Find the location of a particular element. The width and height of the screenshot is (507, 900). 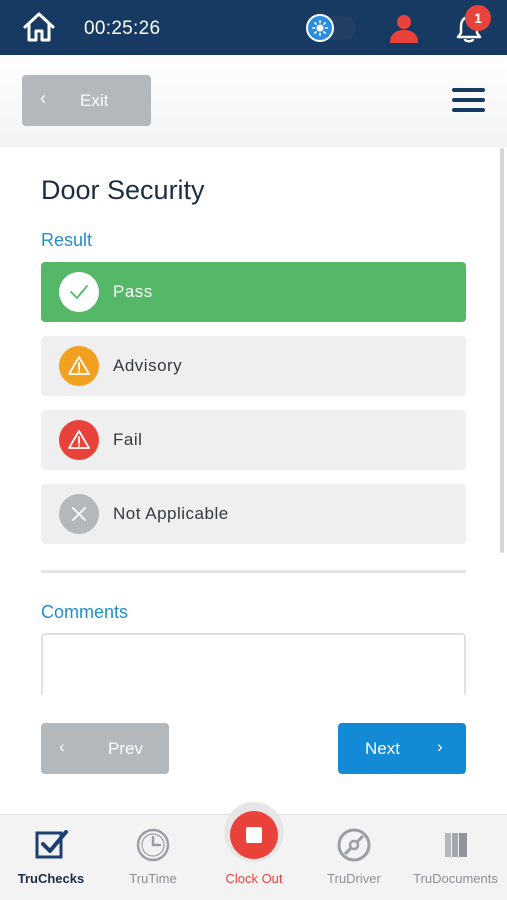

page-title: Door Security is located at coordinates (123, 190).